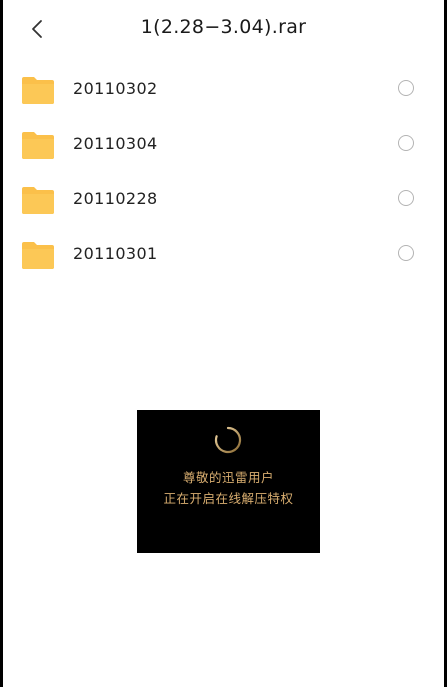  Describe the element at coordinates (115, 143) in the screenshot. I see `file-name: 20110304` at that location.